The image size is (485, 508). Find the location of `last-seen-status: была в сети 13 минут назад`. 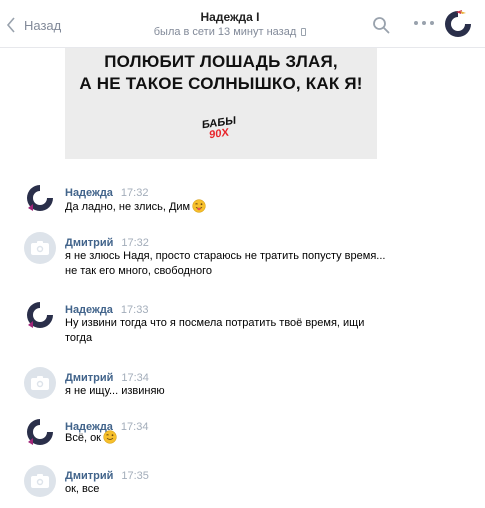

last-seen-status: была в сети 13 минут назад is located at coordinates (230, 32).